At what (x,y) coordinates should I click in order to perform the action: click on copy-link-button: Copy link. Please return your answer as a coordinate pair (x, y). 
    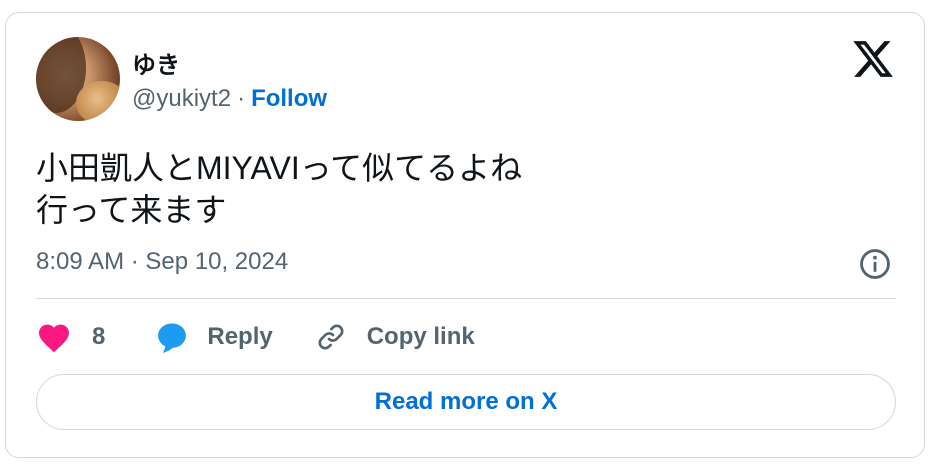
    Looking at the image, I should click on (395, 337).